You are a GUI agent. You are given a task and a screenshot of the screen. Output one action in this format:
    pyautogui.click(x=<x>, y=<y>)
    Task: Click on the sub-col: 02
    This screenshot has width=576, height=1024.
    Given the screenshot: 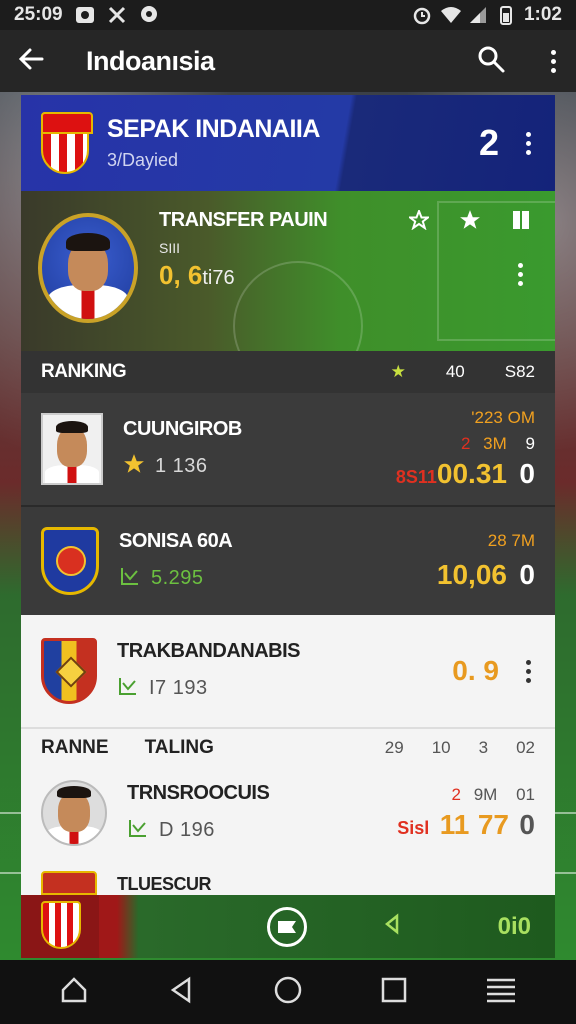 What is the action you would take?
    pyautogui.click(x=525, y=747)
    